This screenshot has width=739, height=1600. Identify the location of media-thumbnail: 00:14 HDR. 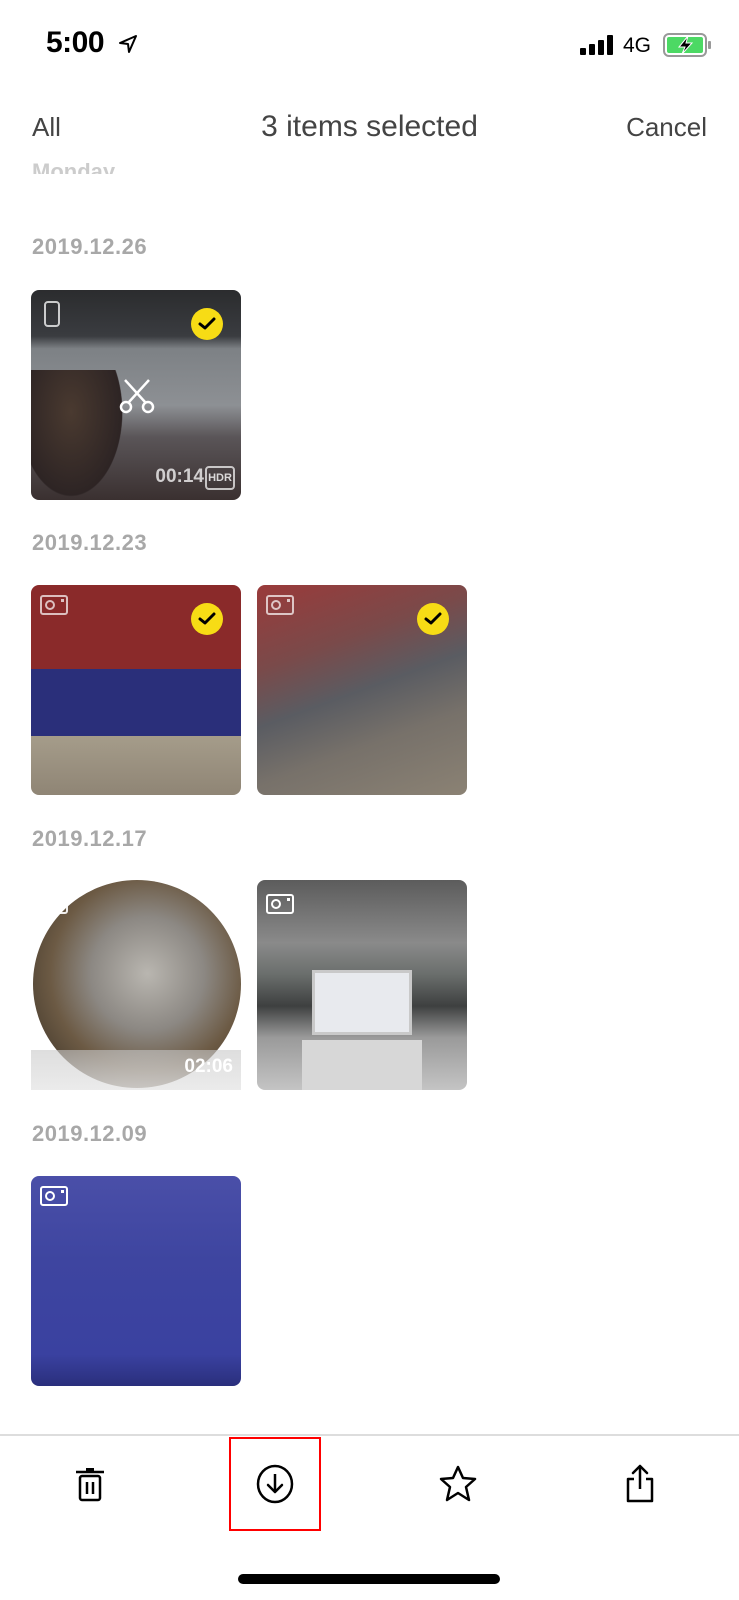
(136, 395).